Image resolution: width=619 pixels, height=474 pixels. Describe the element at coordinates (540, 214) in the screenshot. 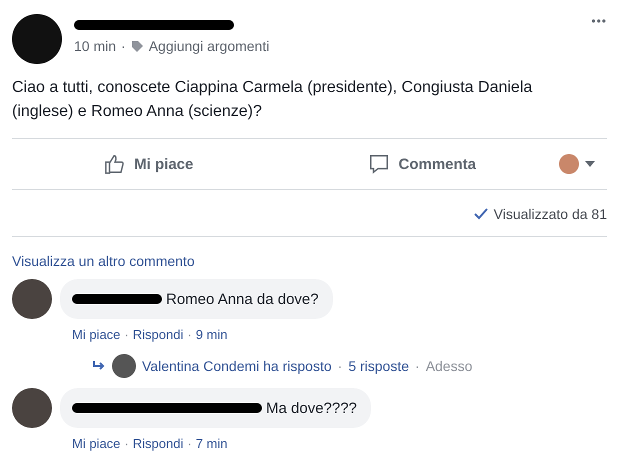

I see `seen-count: Visualizzato da 81` at that location.